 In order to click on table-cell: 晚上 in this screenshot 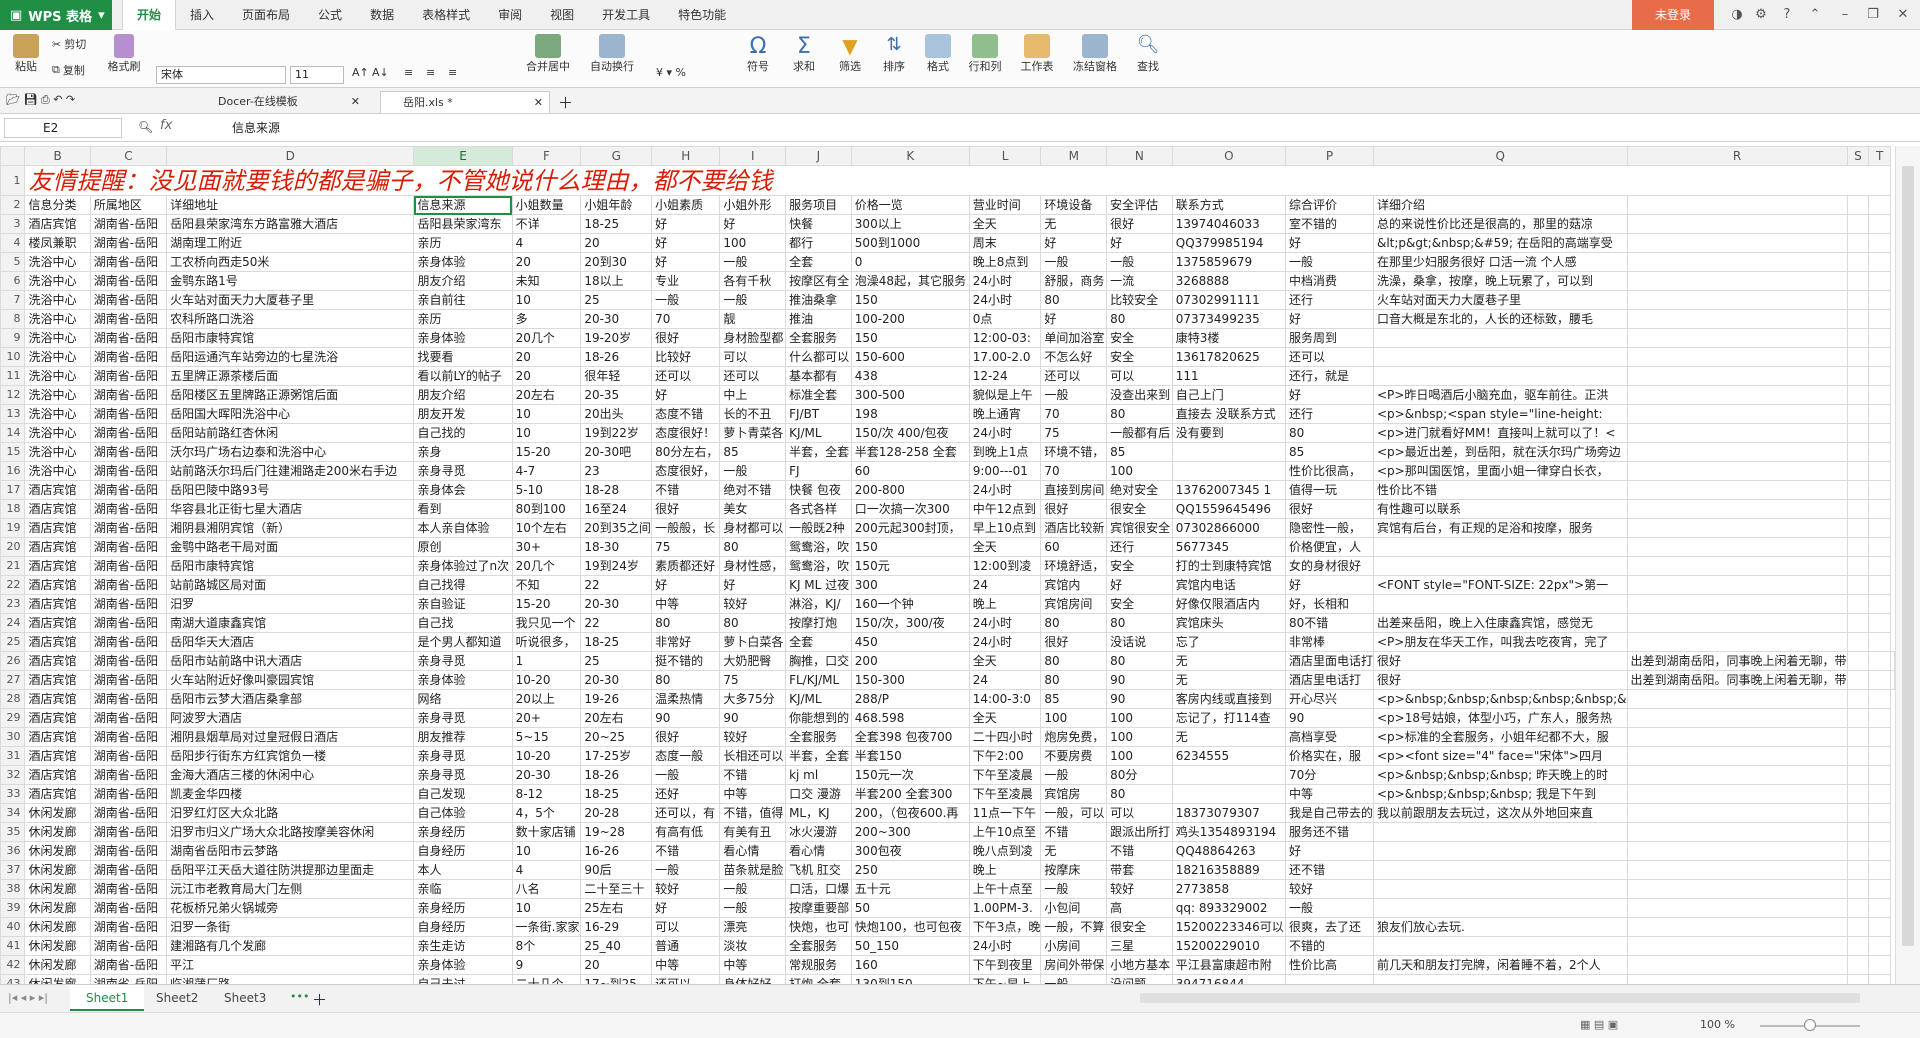, I will do `click(1005, 604)`.